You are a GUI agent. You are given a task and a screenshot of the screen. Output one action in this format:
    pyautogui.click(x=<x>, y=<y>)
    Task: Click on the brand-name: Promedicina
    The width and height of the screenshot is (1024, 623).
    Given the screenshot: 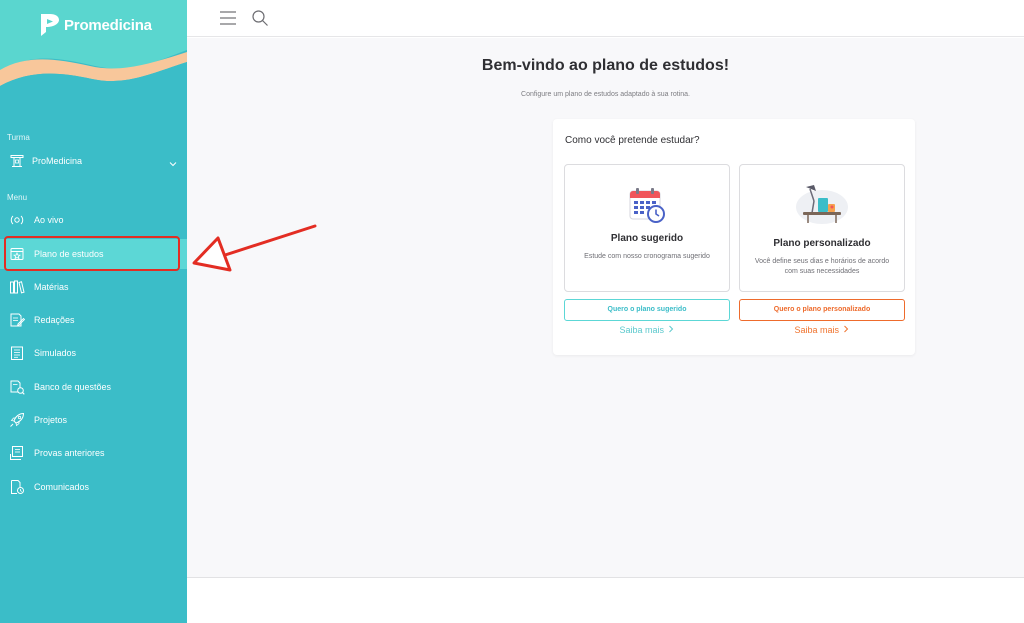 What is the action you would take?
    pyautogui.click(x=108, y=25)
    